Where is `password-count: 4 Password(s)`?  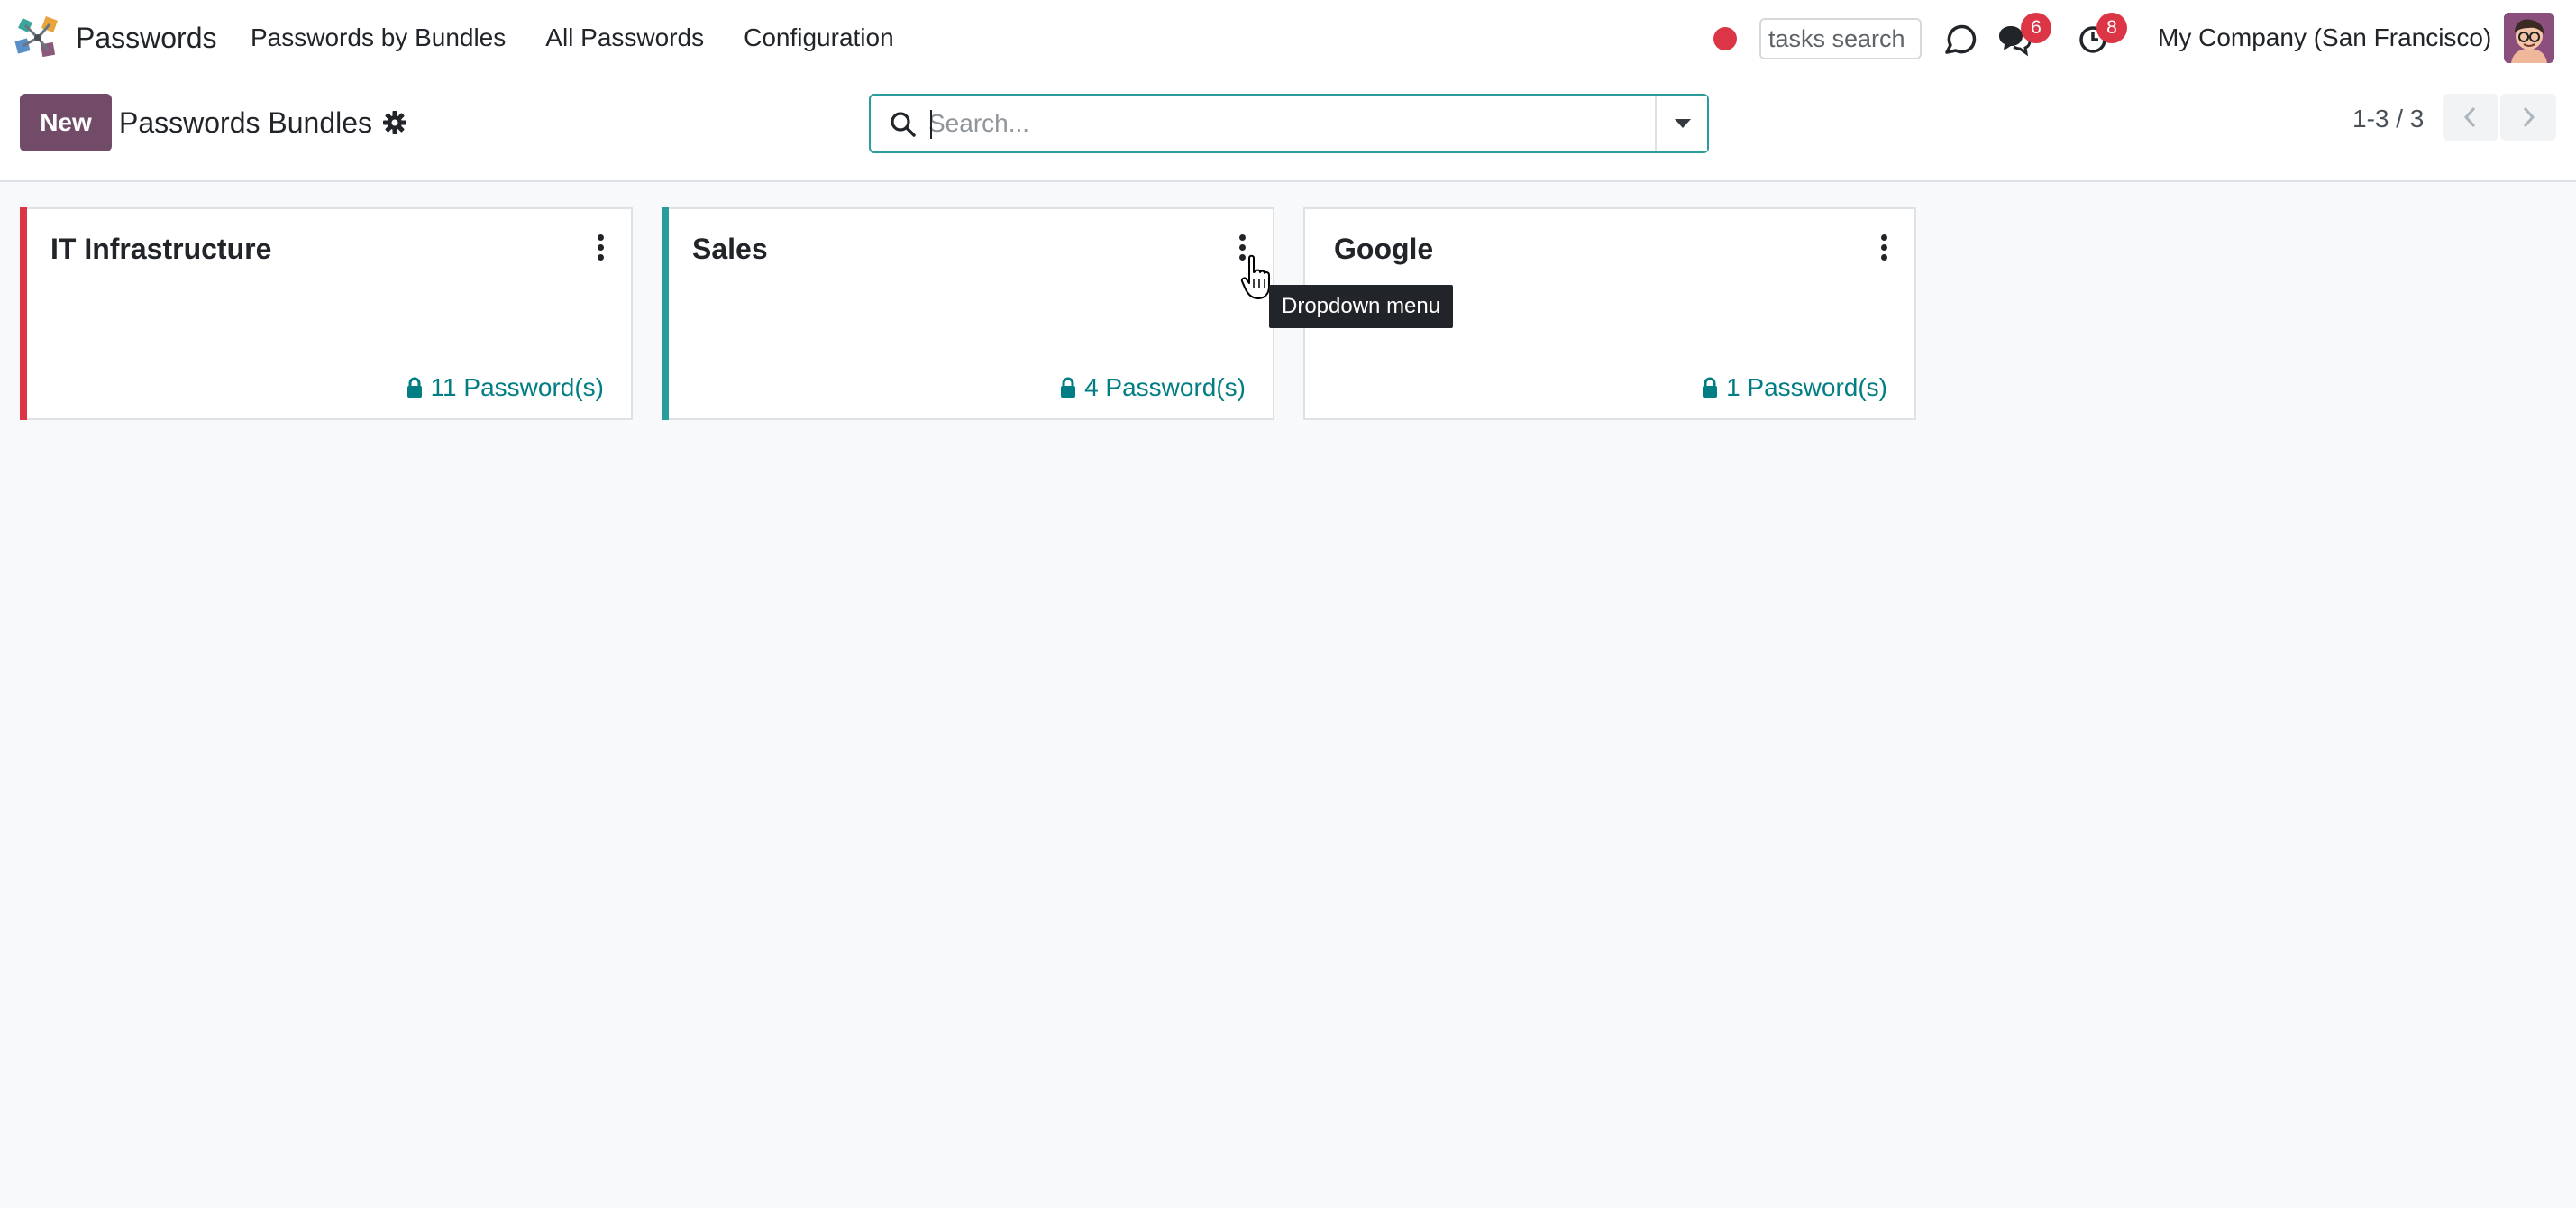
password-count: 4 Password(s) is located at coordinates (1165, 387).